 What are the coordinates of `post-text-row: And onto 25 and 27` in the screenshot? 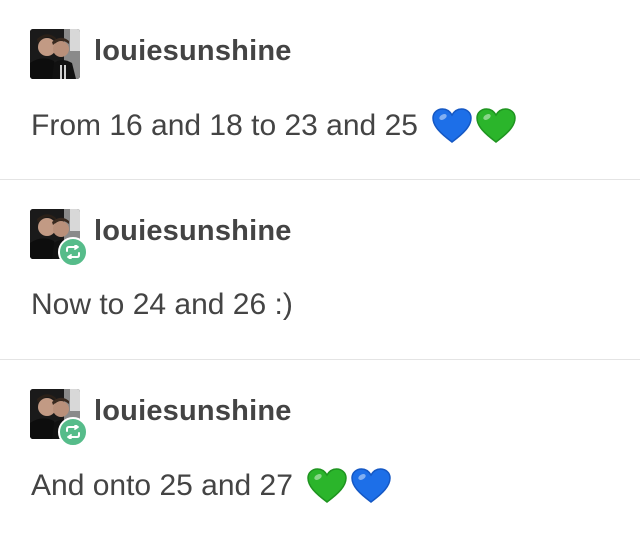 It's located at (211, 486).